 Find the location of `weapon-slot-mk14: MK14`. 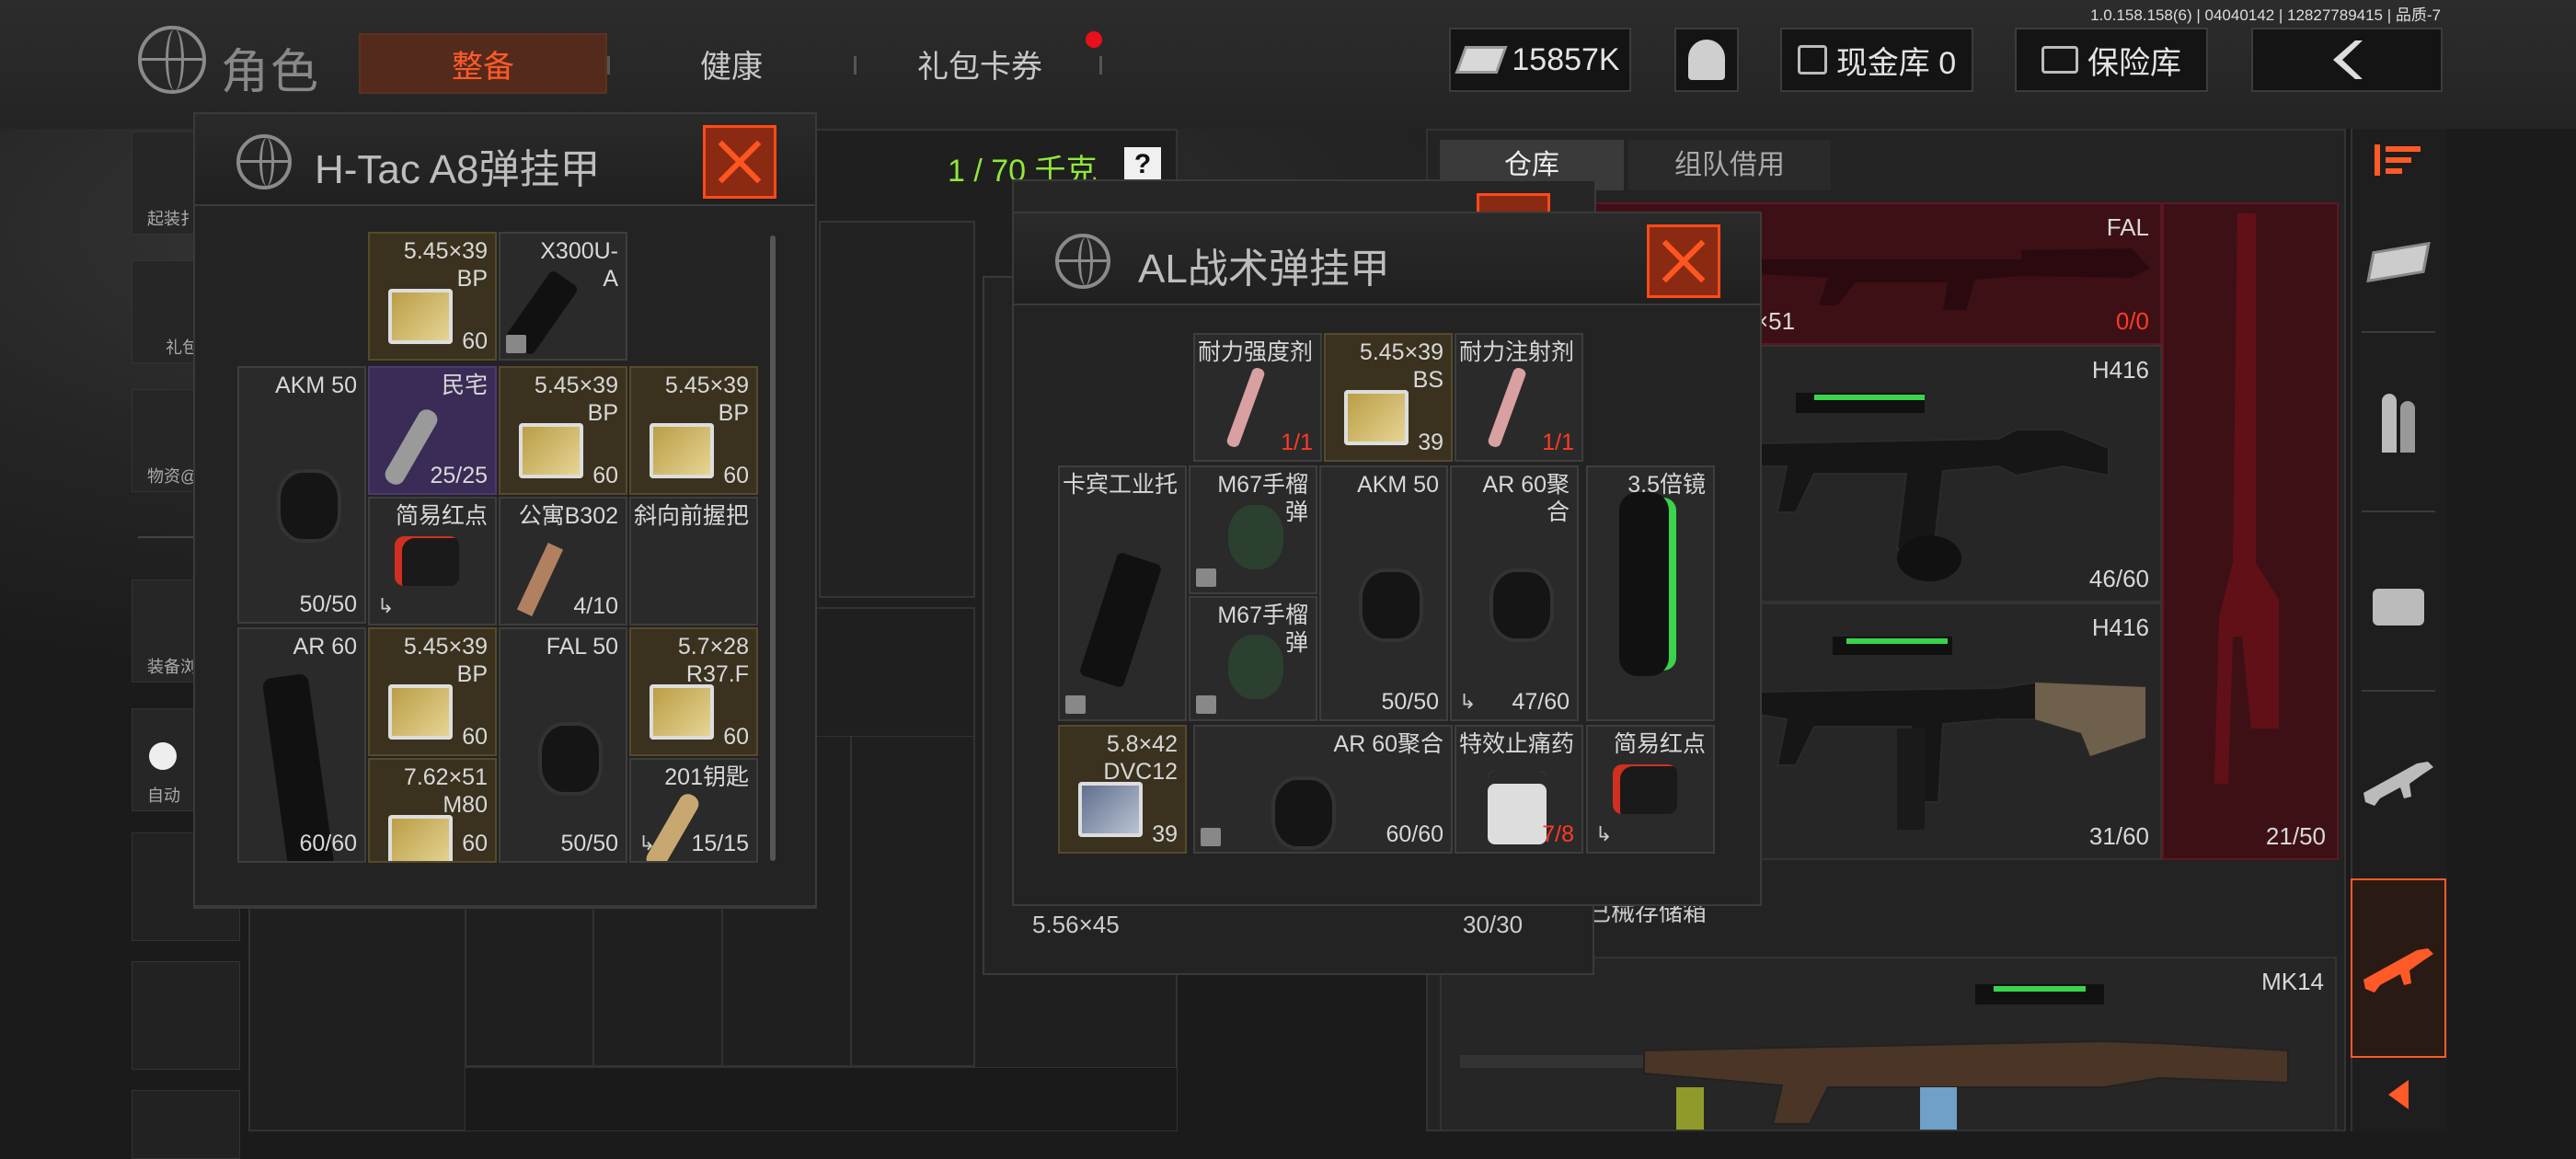

weapon-slot-mk14: MK14 is located at coordinates (1888, 1044).